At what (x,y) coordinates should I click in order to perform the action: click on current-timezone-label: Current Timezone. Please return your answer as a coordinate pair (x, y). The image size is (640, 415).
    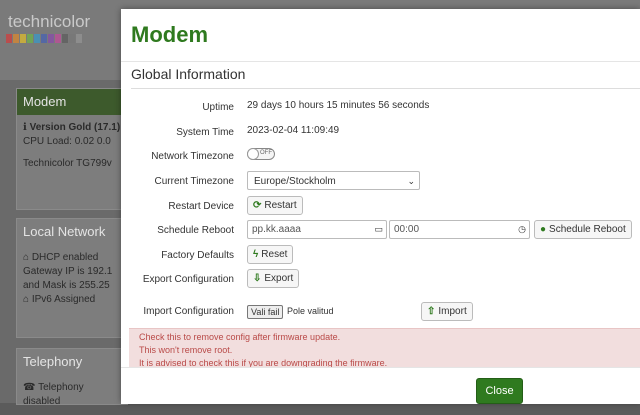
    Looking at the image, I should click on (194, 181).